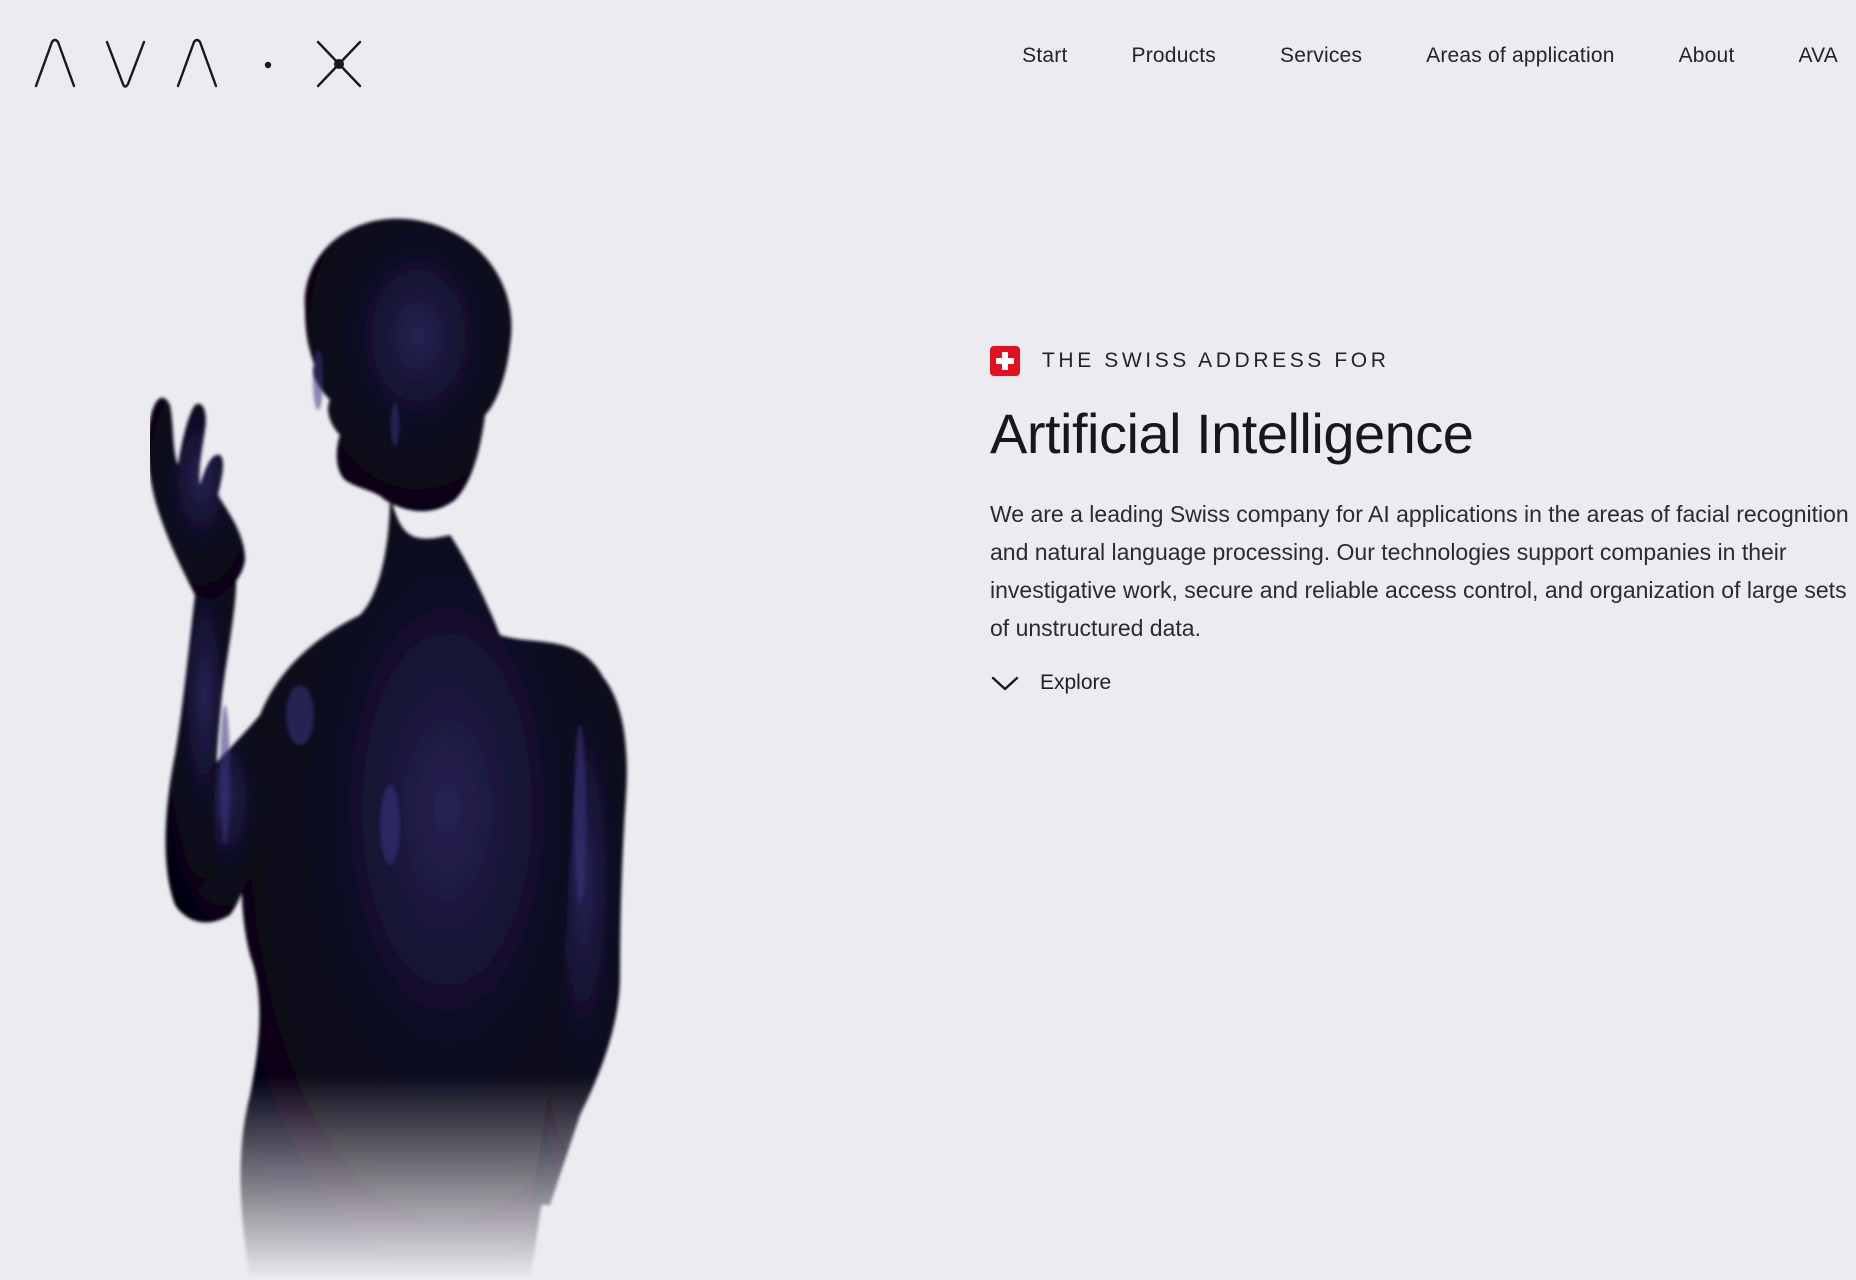 Image resolution: width=1856 pixels, height=1280 pixels. What do you see at coordinates (1818, 56) in the screenshot?
I see `nav-ava: AVA` at bounding box center [1818, 56].